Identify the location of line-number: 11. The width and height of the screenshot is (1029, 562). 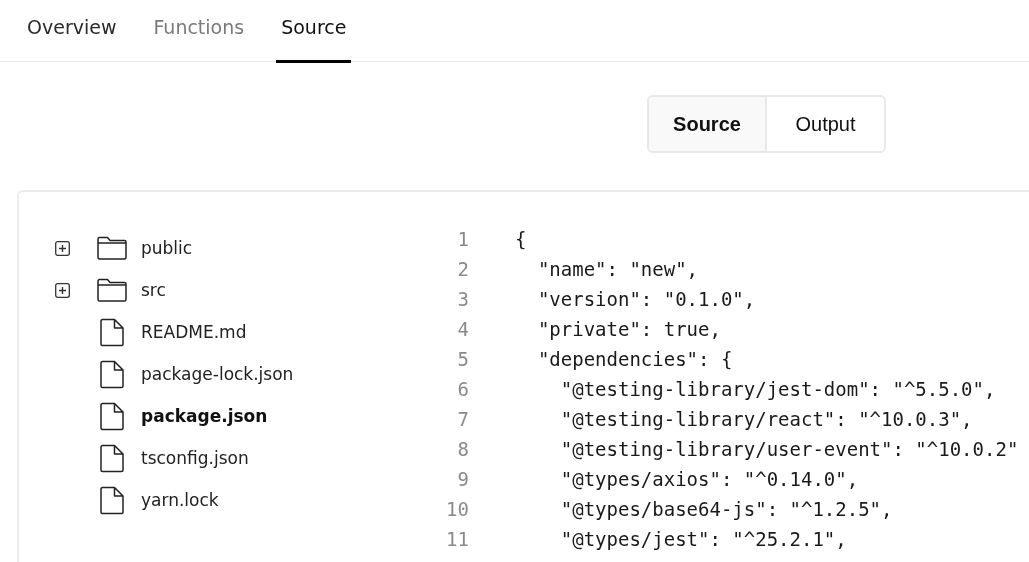
(457, 539).